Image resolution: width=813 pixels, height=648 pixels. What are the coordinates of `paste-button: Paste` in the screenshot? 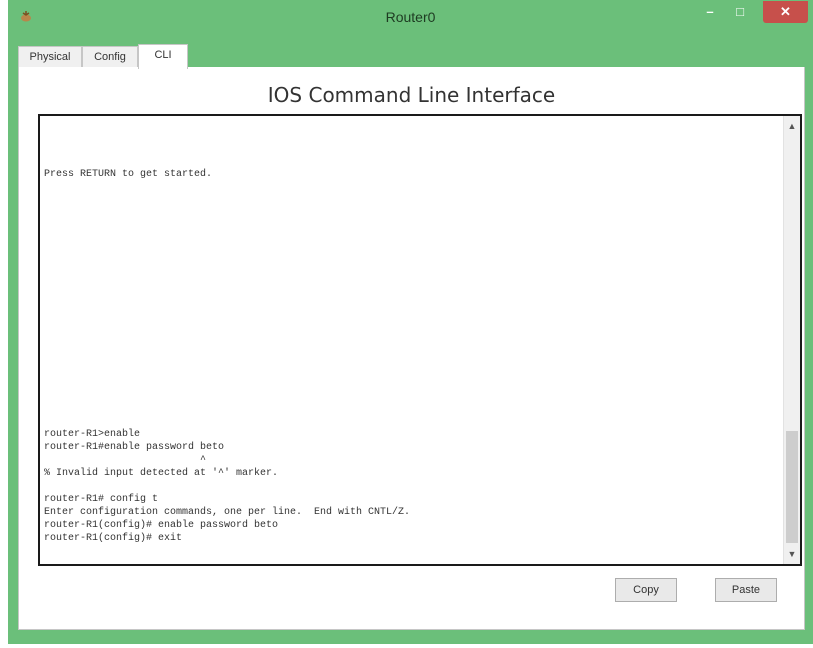 It's located at (746, 590).